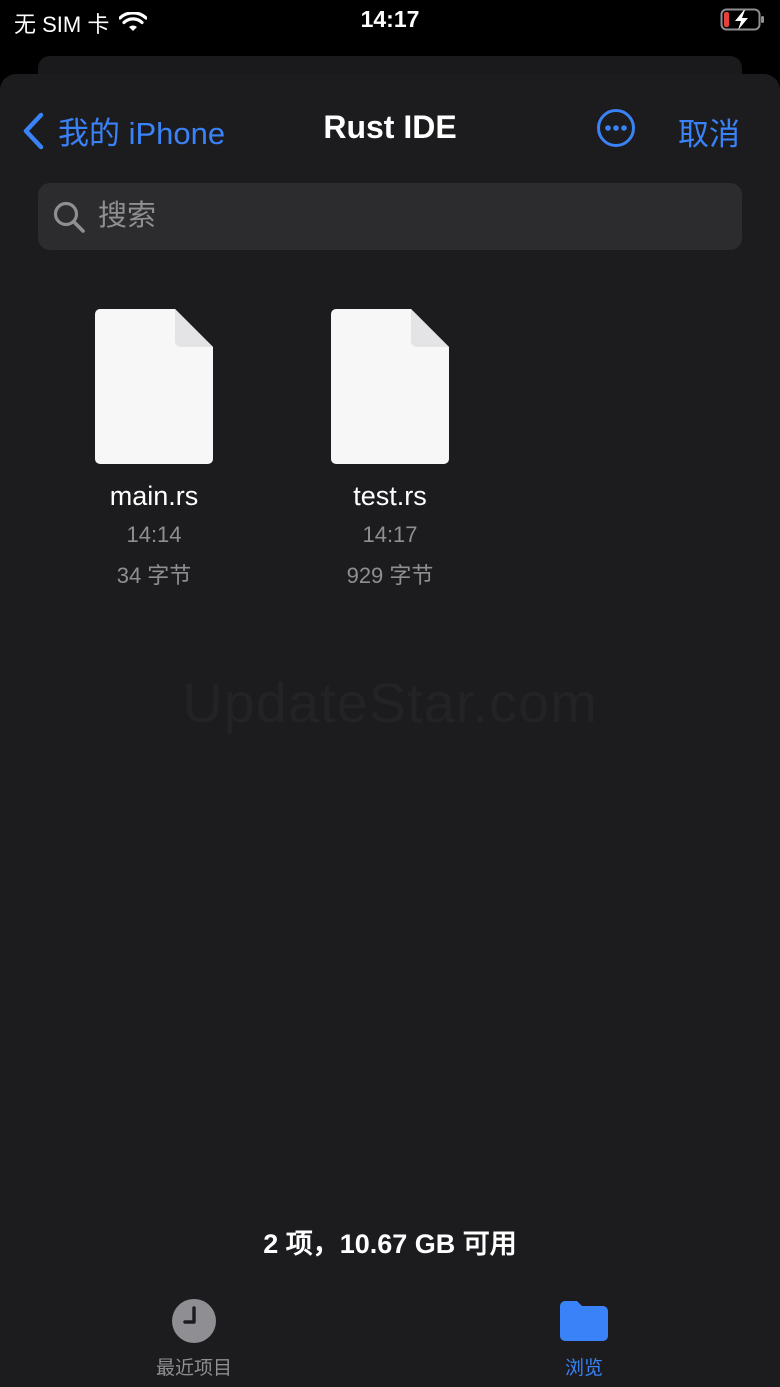 Image resolution: width=780 pixels, height=1387 pixels. I want to click on cancel-button: 取消, so click(709, 131).